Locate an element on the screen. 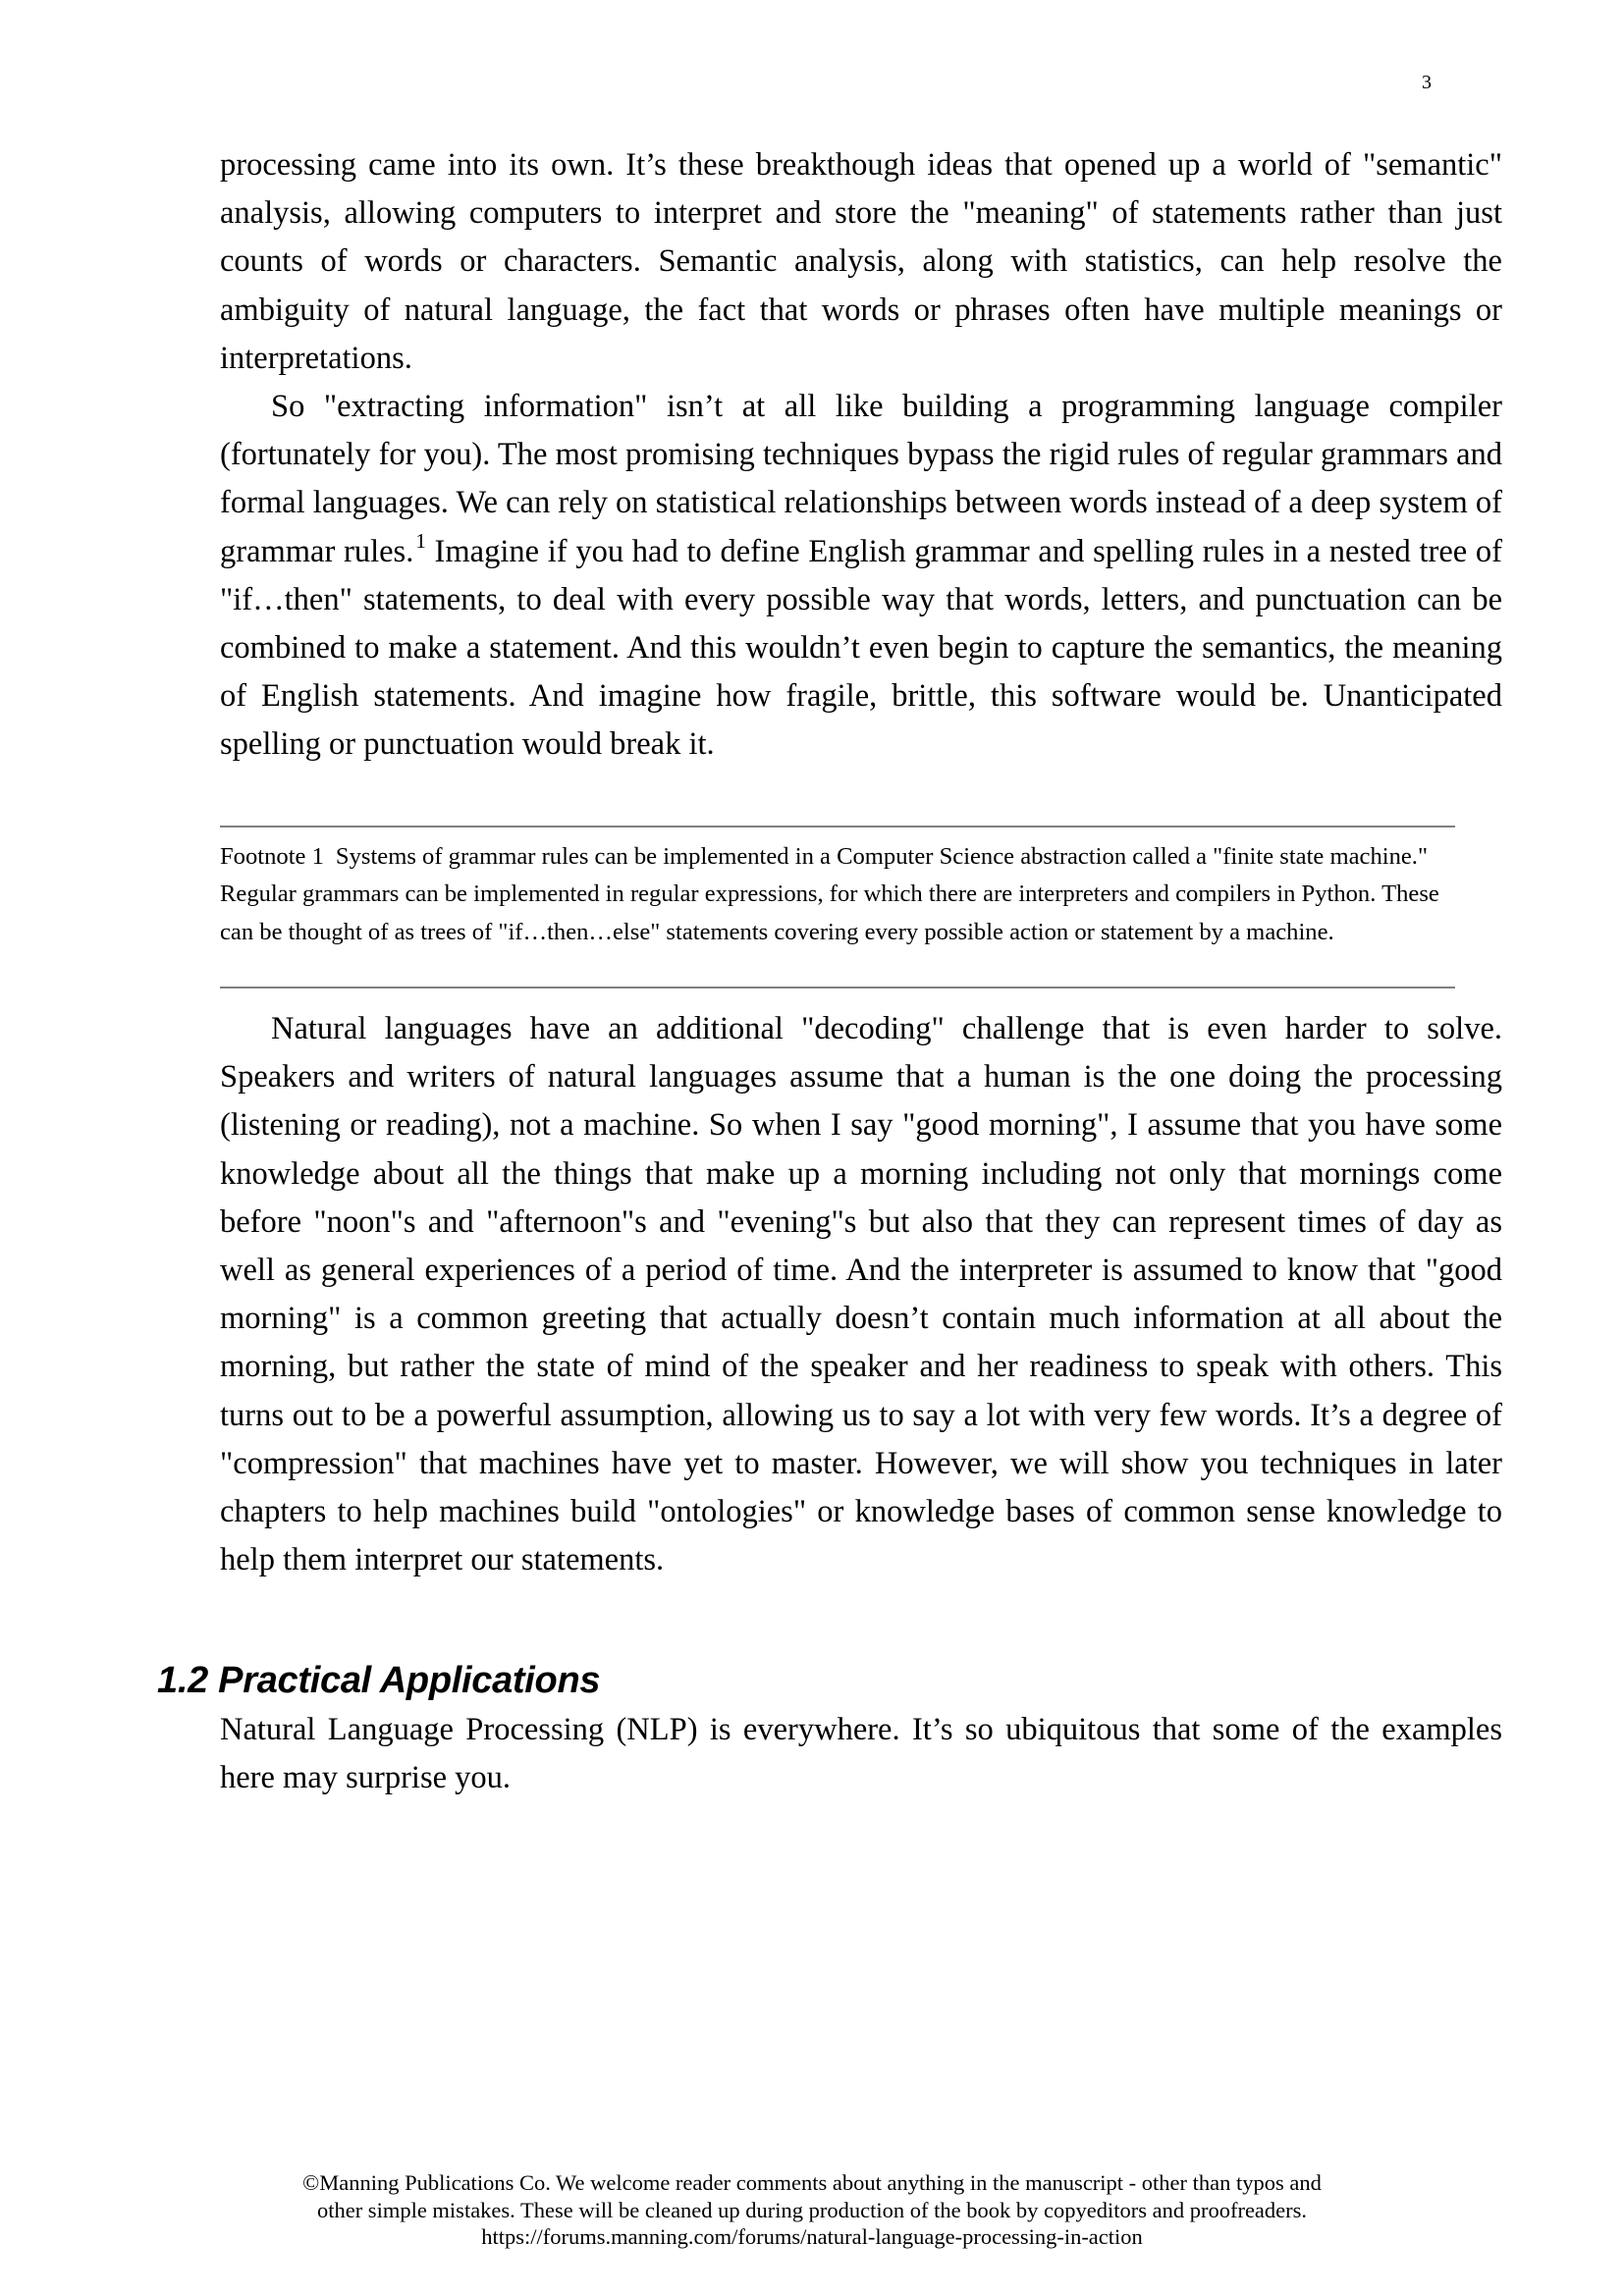 Image resolution: width=1624 pixels, height=2296 pixels. section-heading: 1.2 Practical Applications is located at coordinates (379, 1680).